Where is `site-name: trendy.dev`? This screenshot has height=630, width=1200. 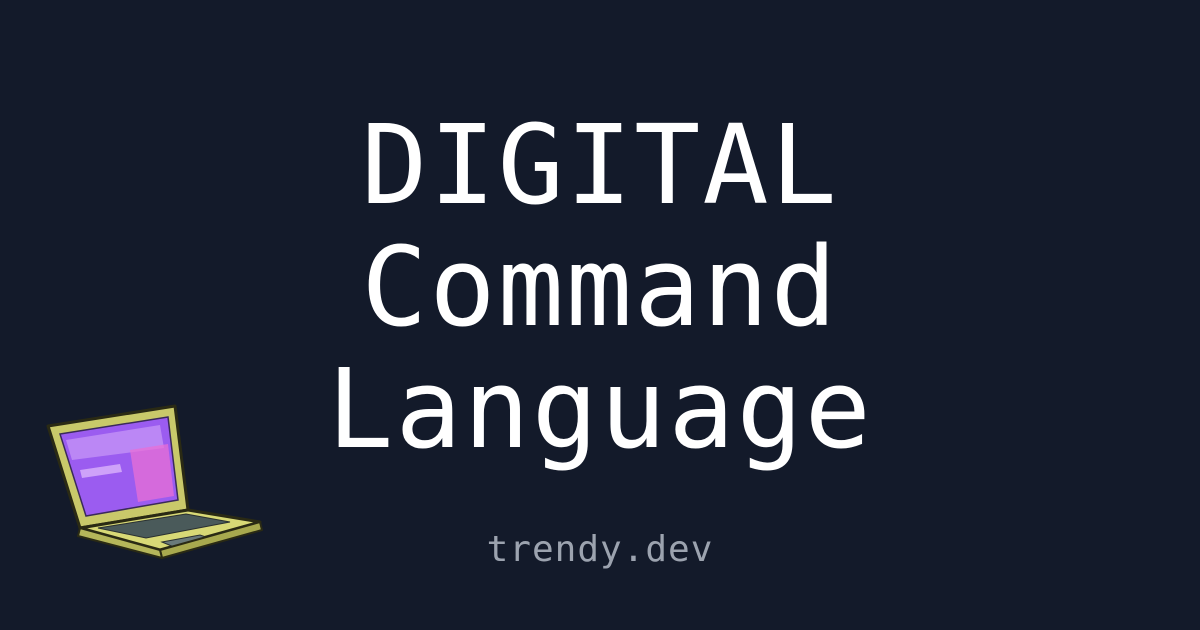 site-name: trendy.dev is located at coordinates (600, 549).